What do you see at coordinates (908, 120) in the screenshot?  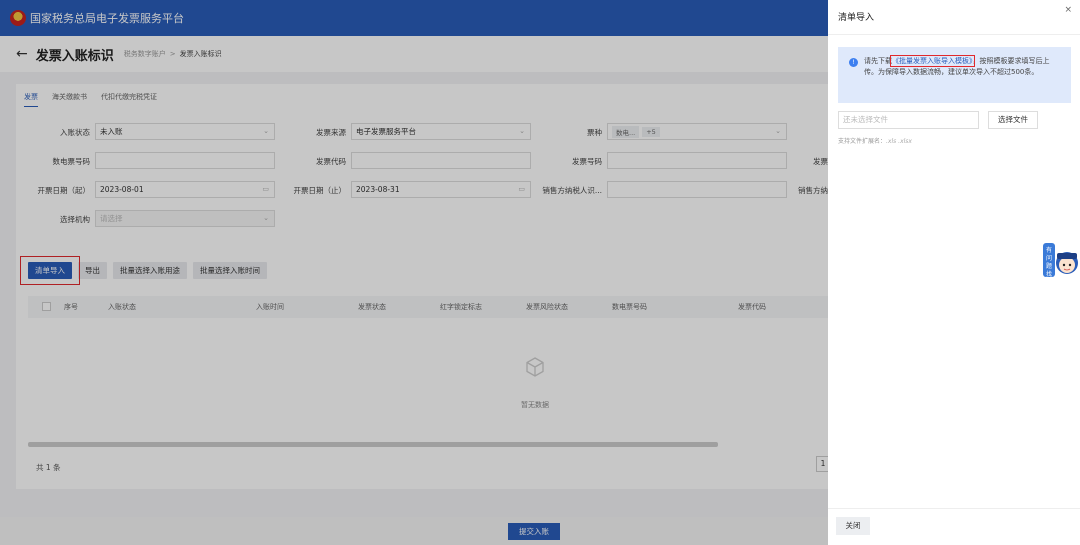 I see `file-name-field: 还未选择文件` at bounding box center [908, 120].